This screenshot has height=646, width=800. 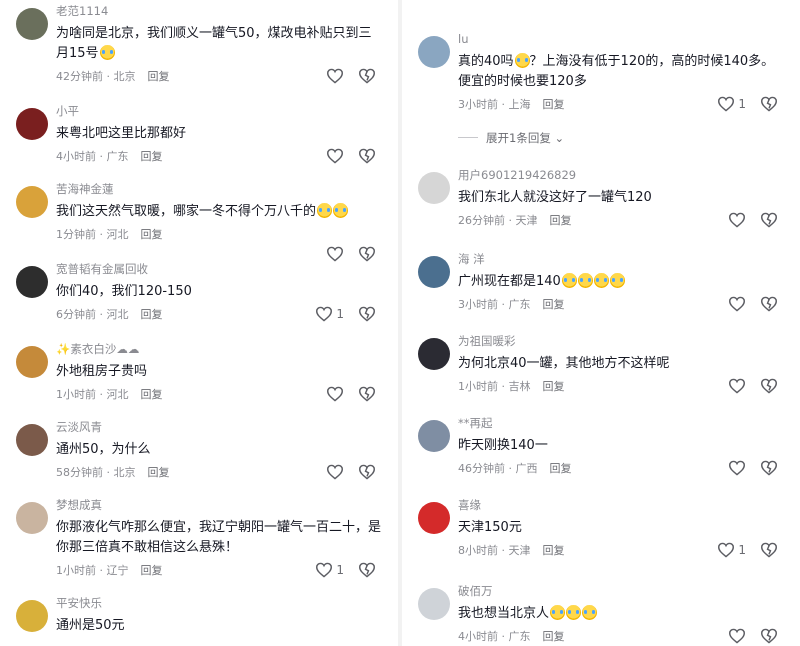 I want to click on comment-author: 海 洋, so click(x=621, y=259).